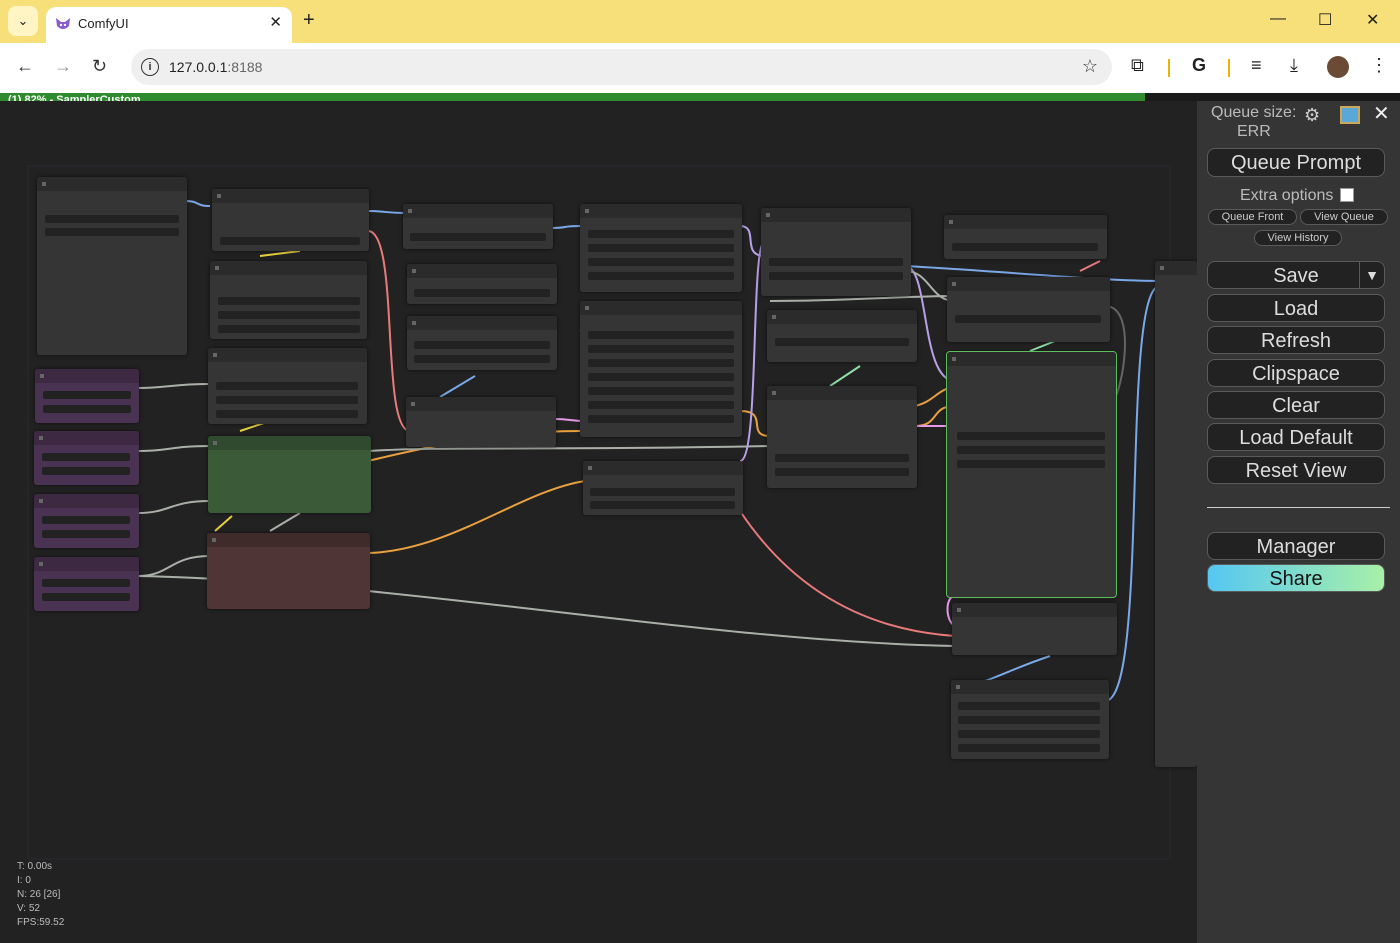 The height and width of the screenshot is (943, 1400). I want to click on save-button: Save ▼, so click(1296, 275).